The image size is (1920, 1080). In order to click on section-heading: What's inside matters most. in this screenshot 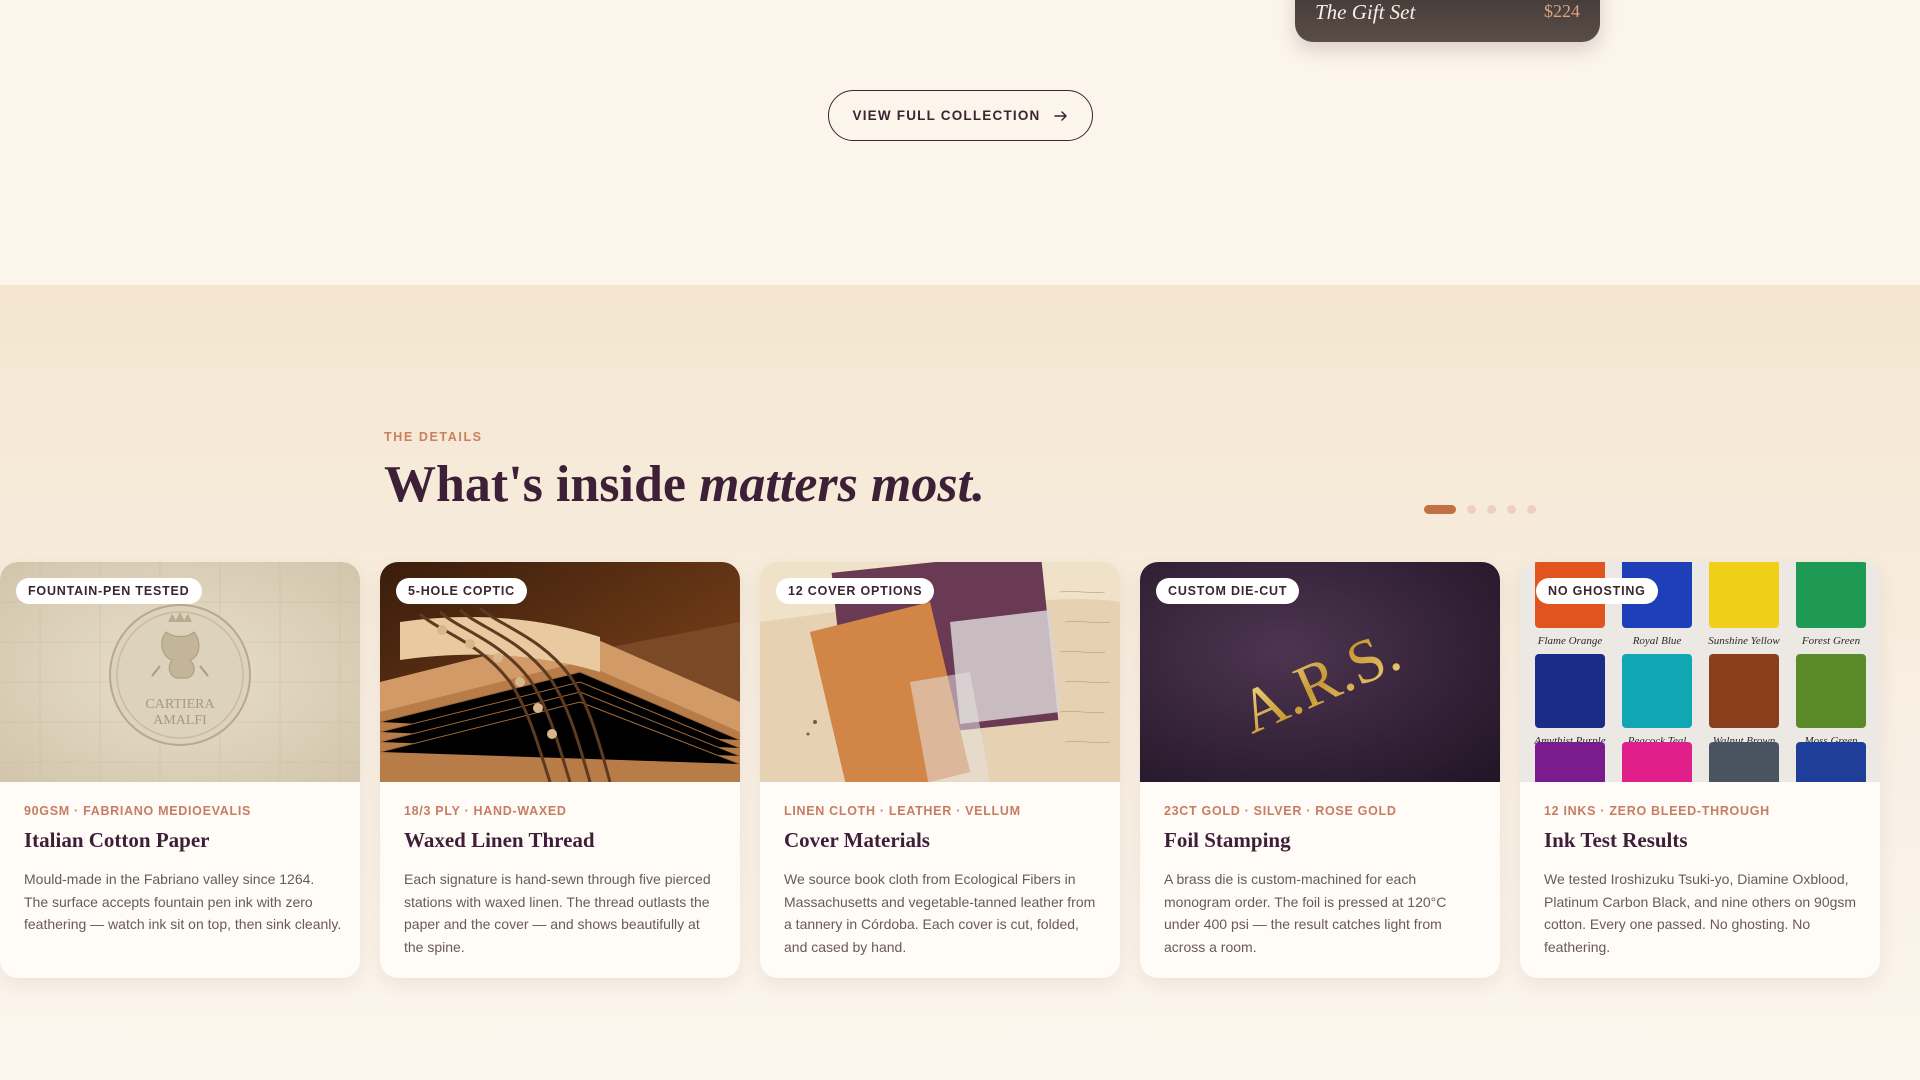, I will do `click(684, 484)`.